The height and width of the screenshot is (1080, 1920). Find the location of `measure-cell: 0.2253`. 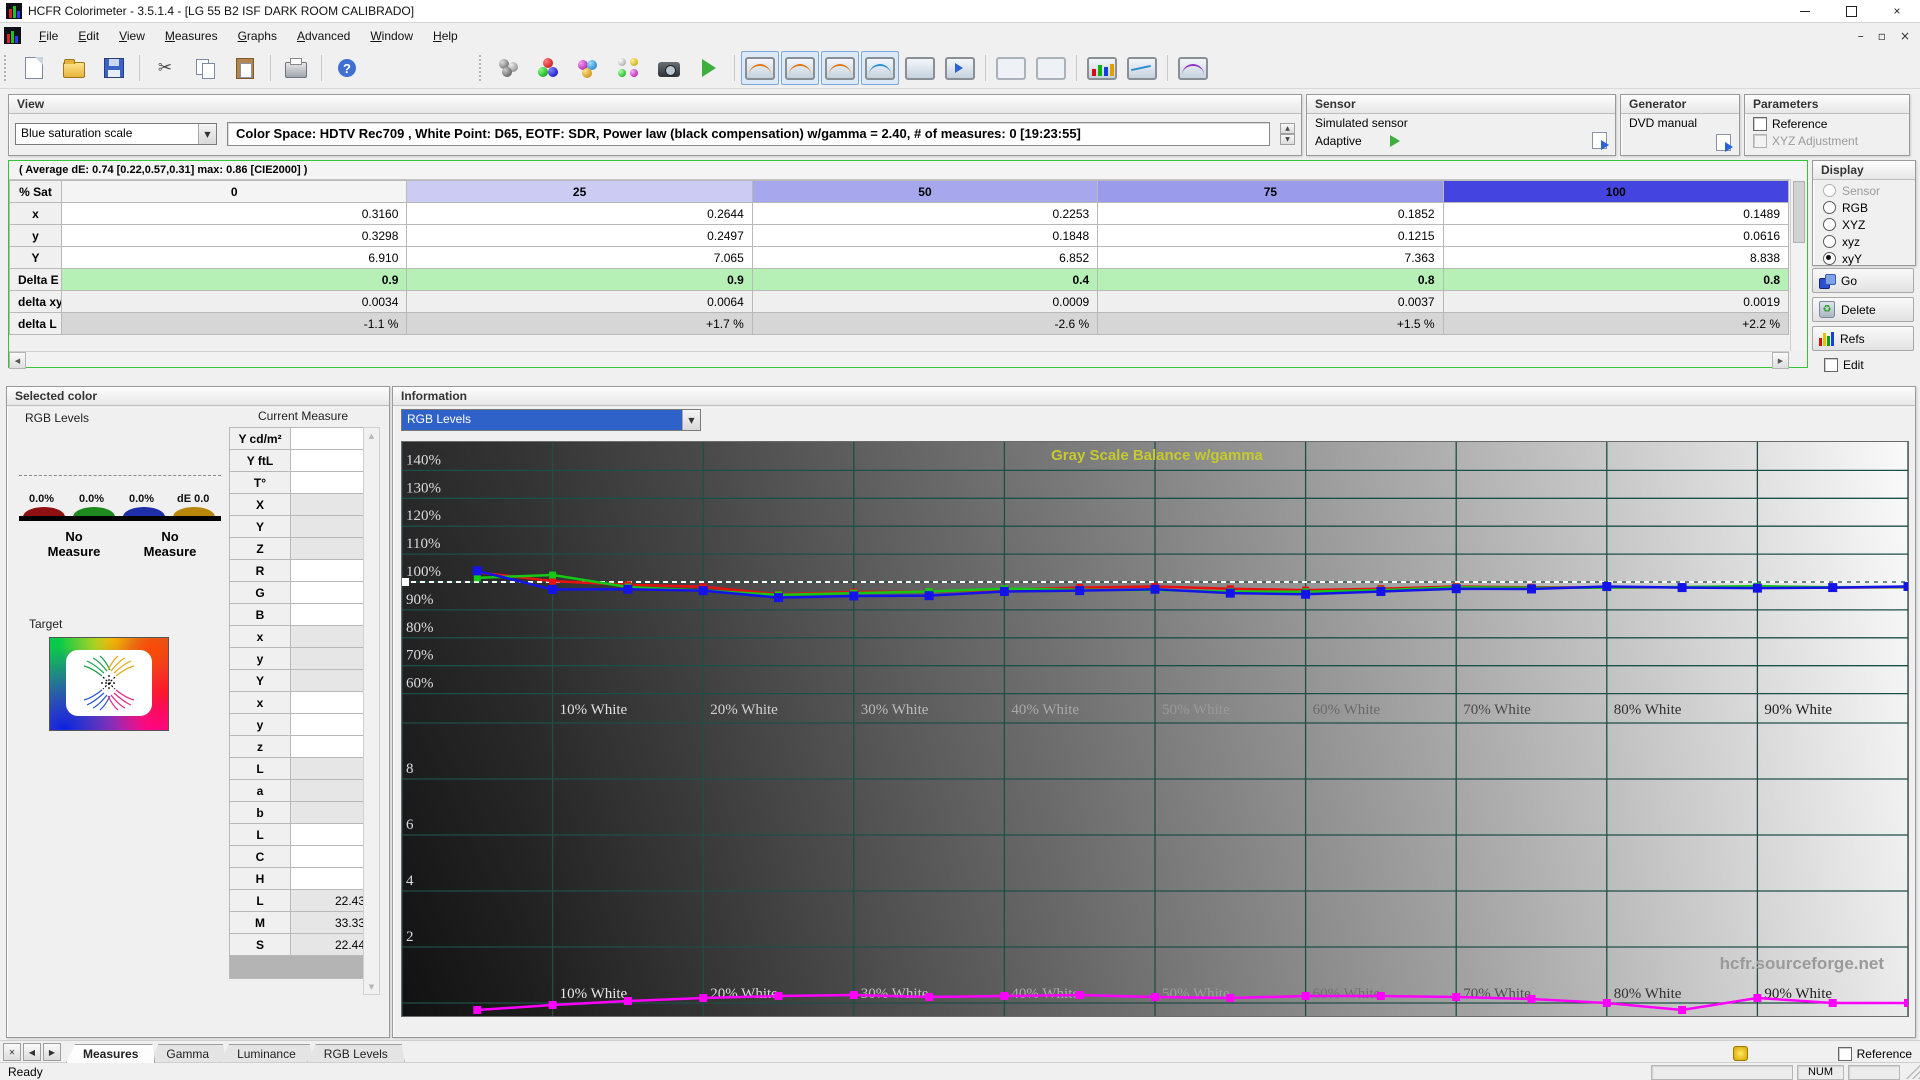

measure-cell: 0.2253 is located at coordinates (925, 213).